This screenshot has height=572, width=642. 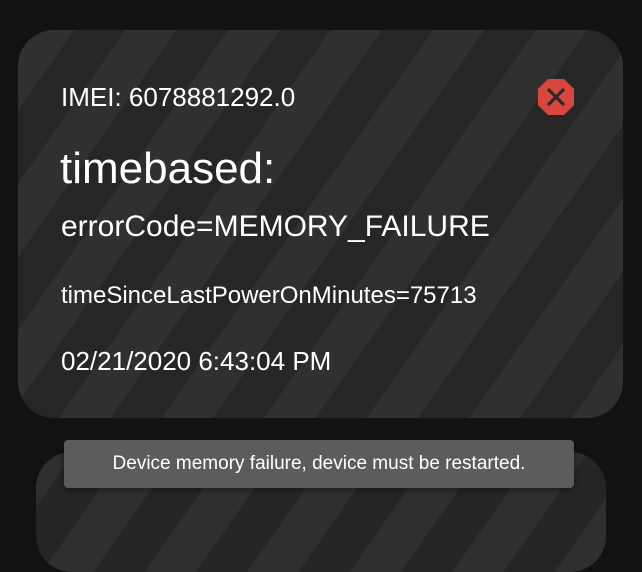 I want to click on close-button, so click(x=556, y=97).